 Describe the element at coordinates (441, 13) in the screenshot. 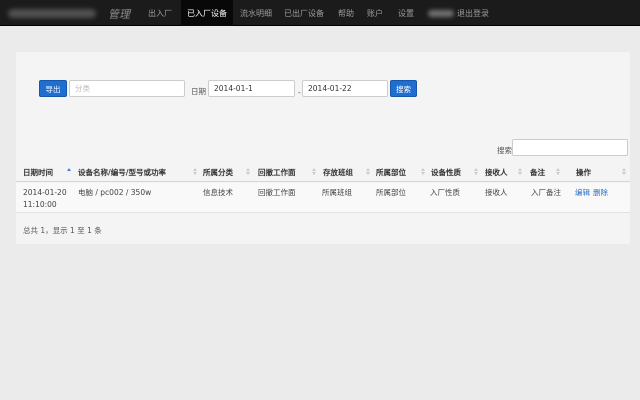

I see `user-name` at that location.